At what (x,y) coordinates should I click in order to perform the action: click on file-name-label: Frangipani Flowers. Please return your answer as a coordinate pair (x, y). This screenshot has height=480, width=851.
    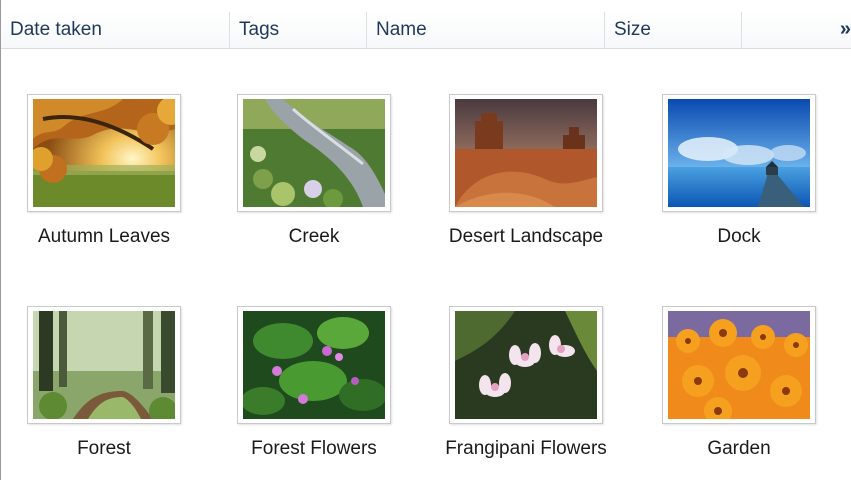
    Looking at the image, I should click on (526, 448).